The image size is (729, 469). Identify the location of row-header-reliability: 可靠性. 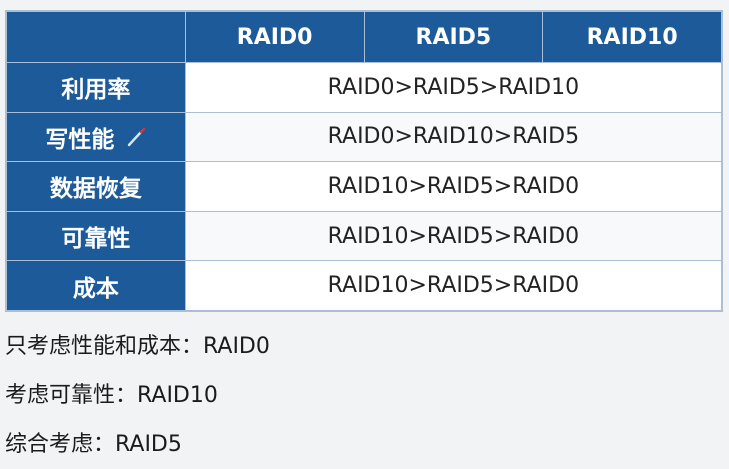
(96, 236).